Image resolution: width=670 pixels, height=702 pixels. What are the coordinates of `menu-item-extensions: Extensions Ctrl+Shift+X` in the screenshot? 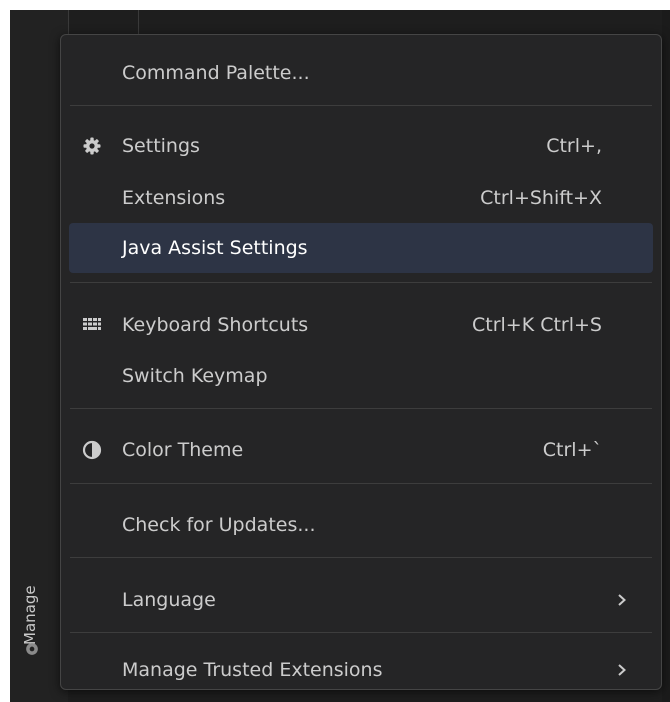 It's located at (361, 198).